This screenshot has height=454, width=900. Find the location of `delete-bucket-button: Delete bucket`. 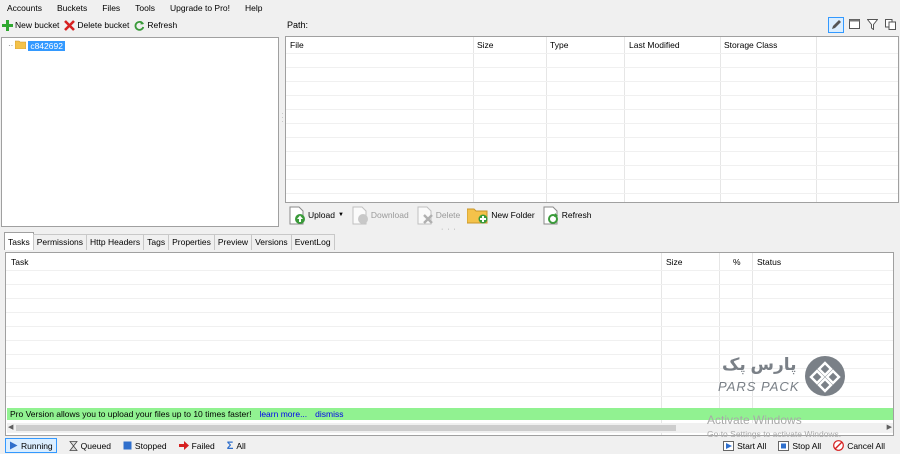

delete-bucket-button: Delete bucket is located at coordinates (97, 25).